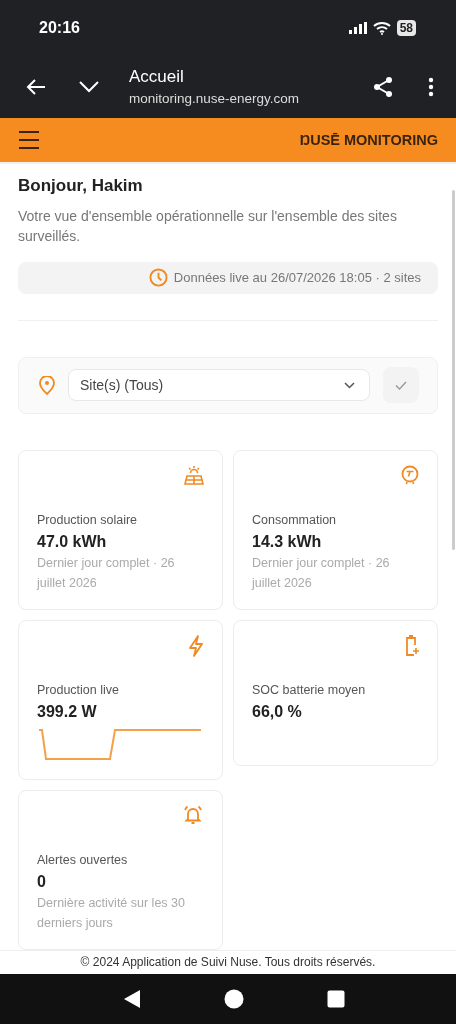 The height and width of the screenshot is (1024, 456). I want to click on metric-value: 14.3 kWh, so click(287, 541).